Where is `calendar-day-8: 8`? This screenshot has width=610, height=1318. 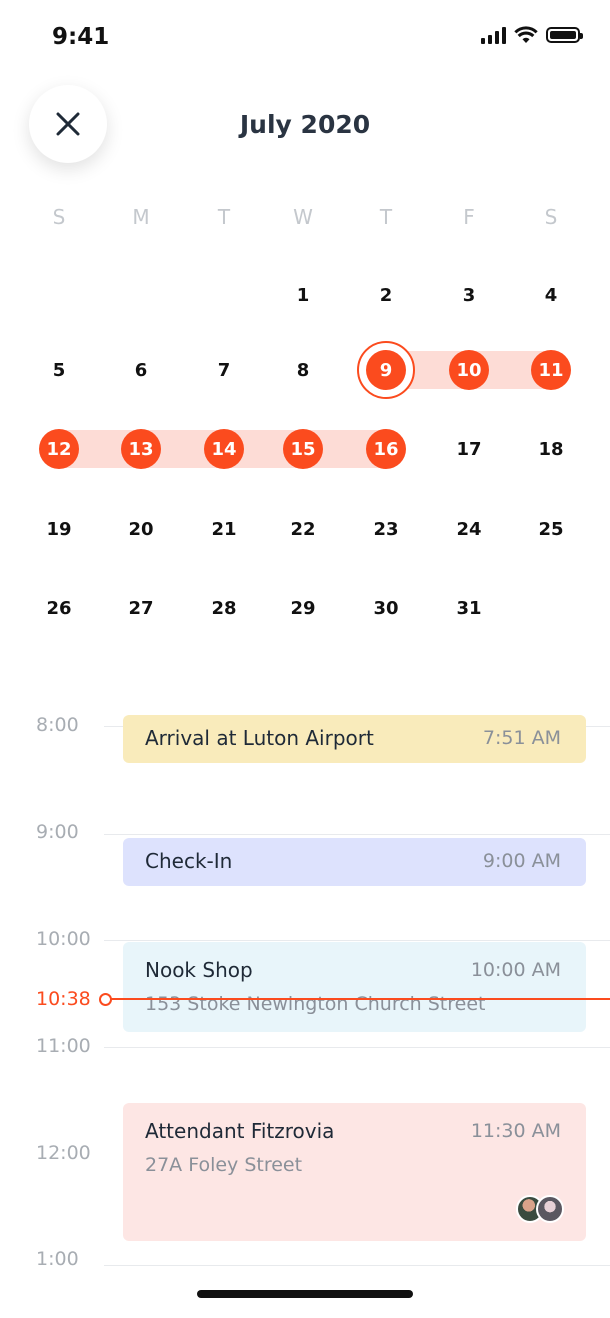 calendar-day-8: 8 is located at coordinates (303, 370).